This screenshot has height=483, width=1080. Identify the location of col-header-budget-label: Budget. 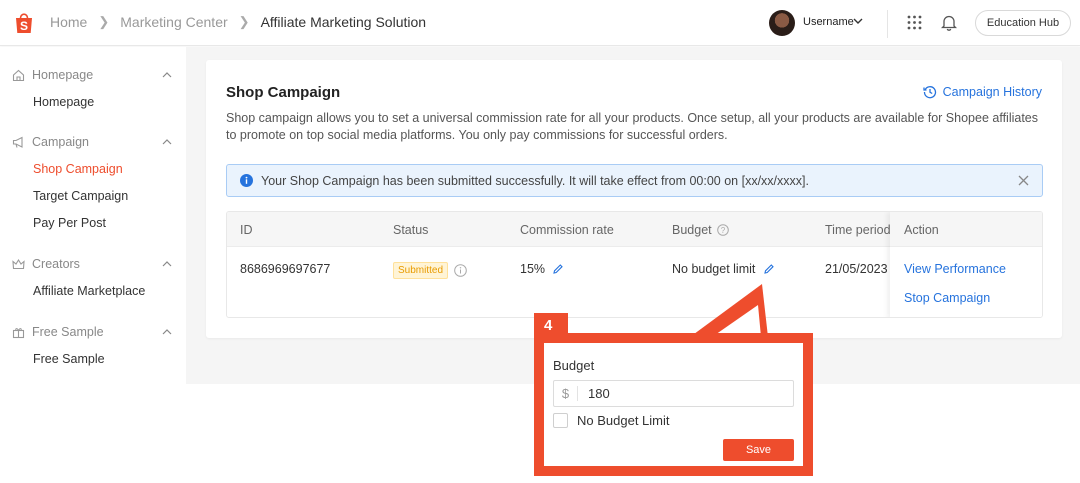
(692, 230).